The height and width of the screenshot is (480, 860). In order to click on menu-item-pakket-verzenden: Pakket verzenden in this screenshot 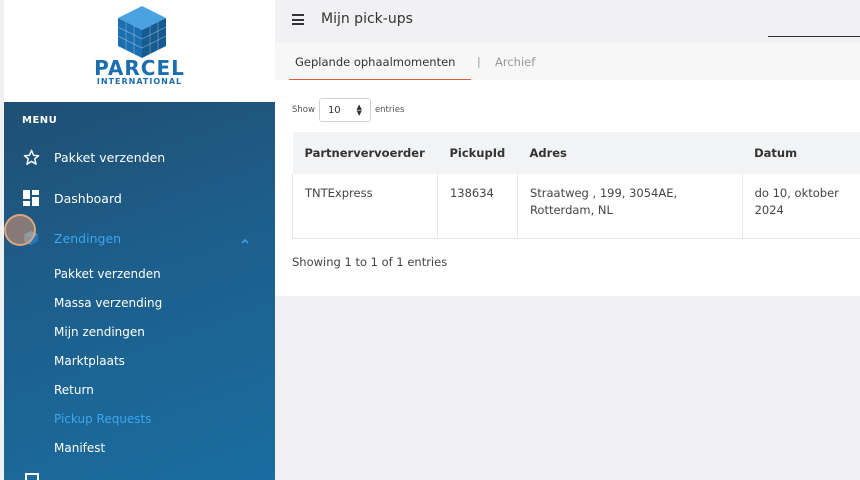, I will do `click(93, 157)`.